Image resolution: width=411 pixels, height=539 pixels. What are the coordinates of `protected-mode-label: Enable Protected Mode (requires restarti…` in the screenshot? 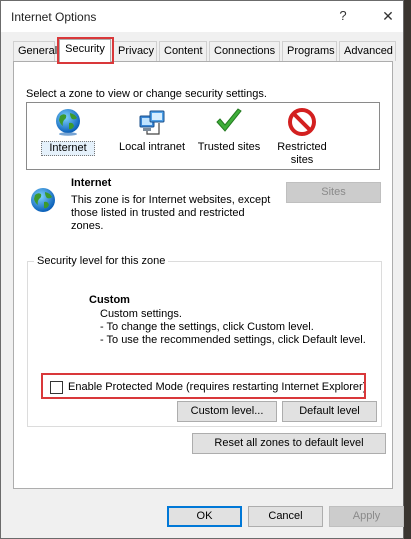 It's located at (217, 387).